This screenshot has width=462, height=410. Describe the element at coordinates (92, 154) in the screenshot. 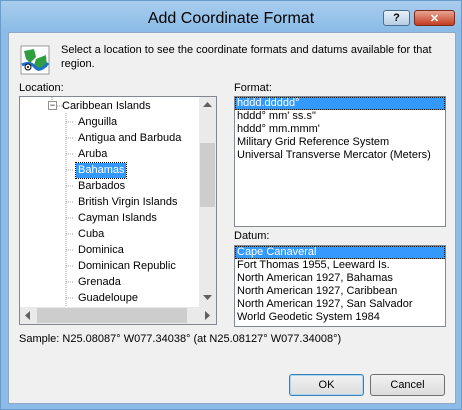

I see `tree-item: Aruba` at that location.